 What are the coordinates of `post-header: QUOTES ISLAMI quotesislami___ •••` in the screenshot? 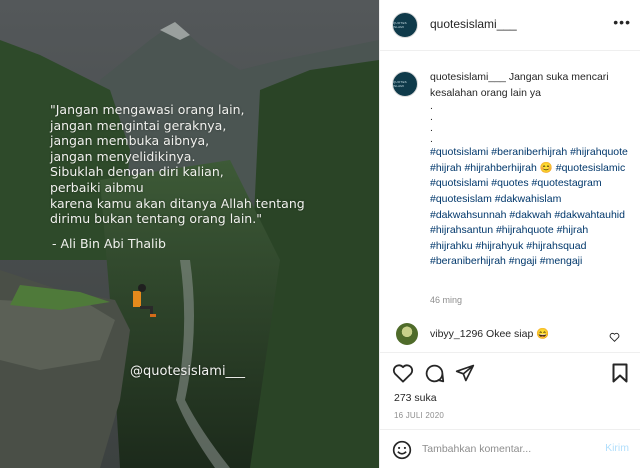 It's located at (510, 25).